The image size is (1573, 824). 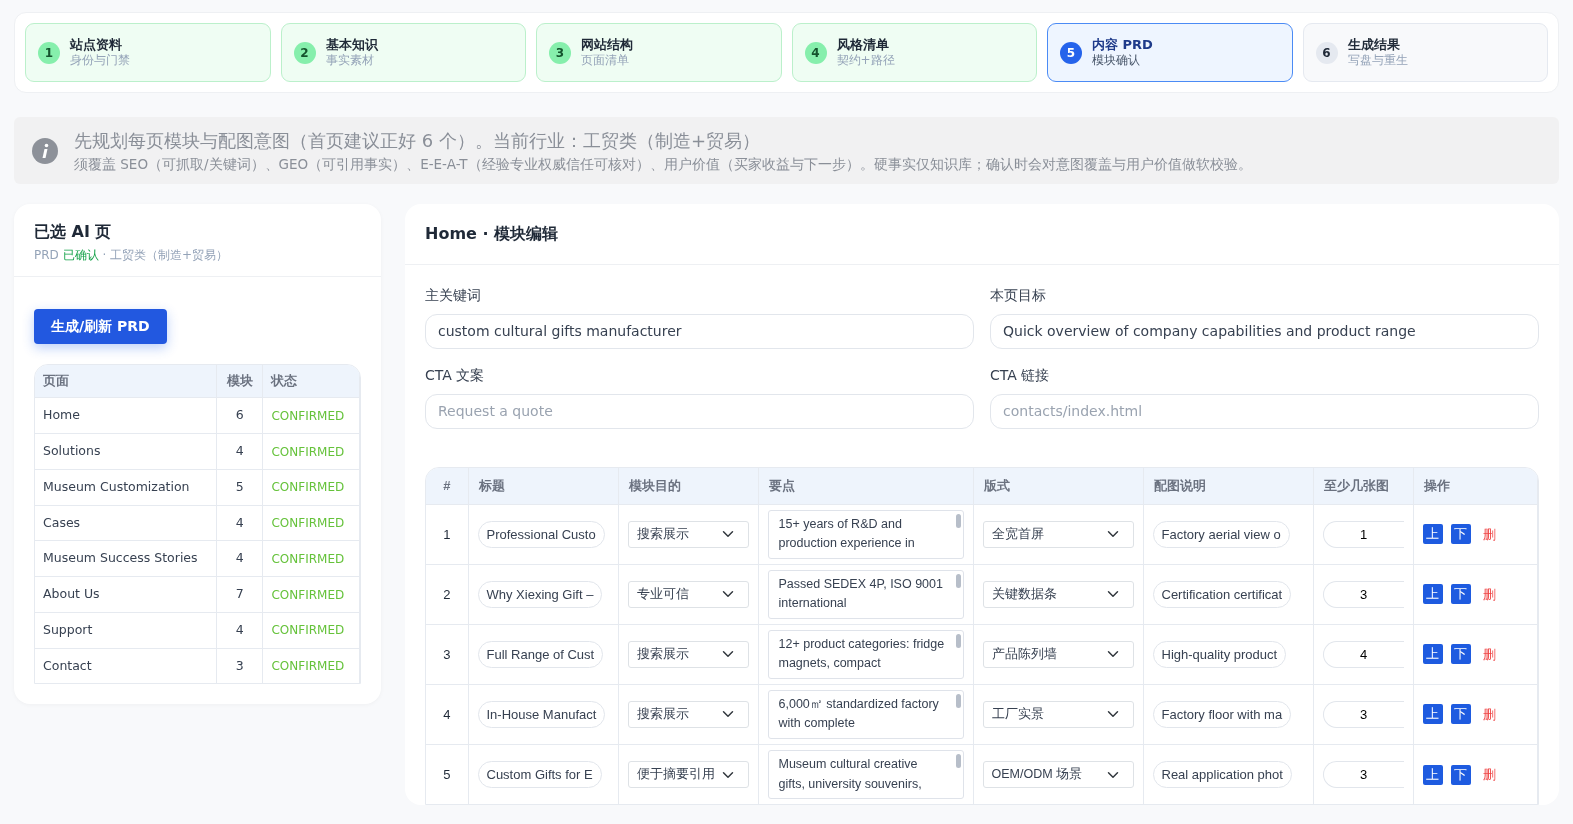 I want to click on step-title: 生成结果, so click(x=1374, y=45).